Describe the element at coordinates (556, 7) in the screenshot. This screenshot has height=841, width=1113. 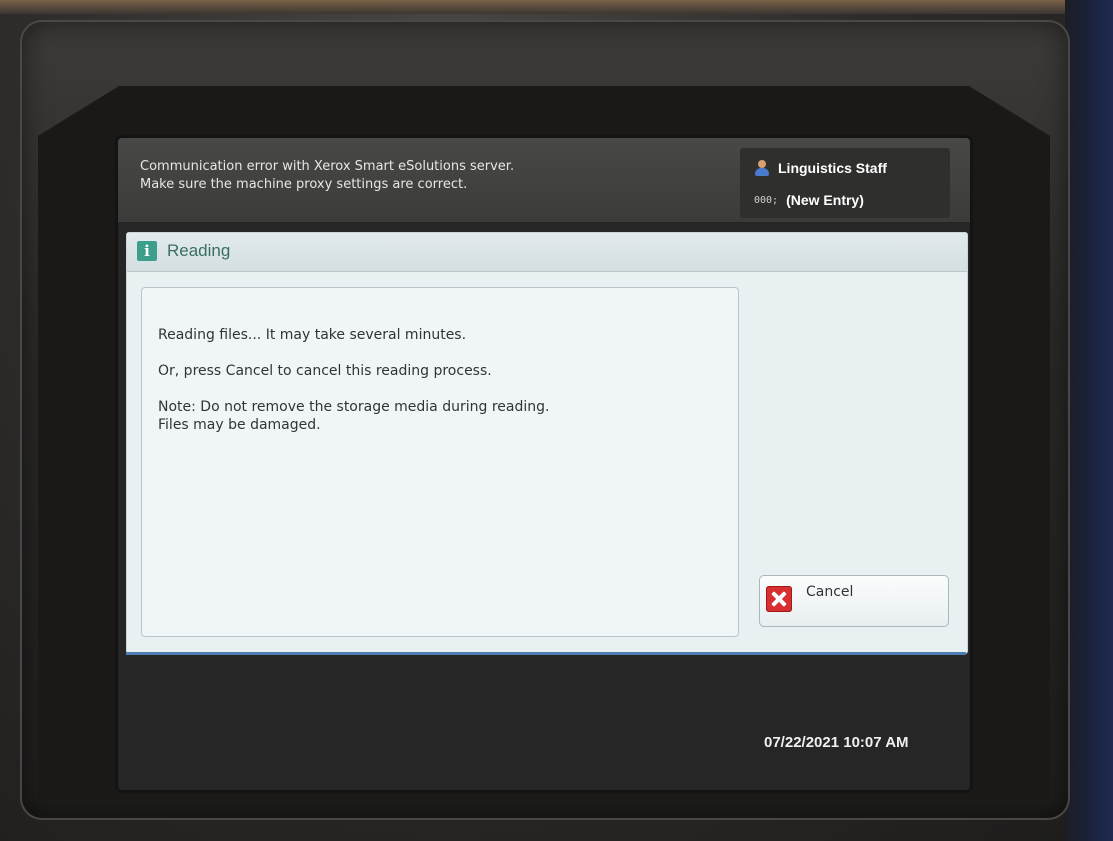
I see `background-edge` at that location.